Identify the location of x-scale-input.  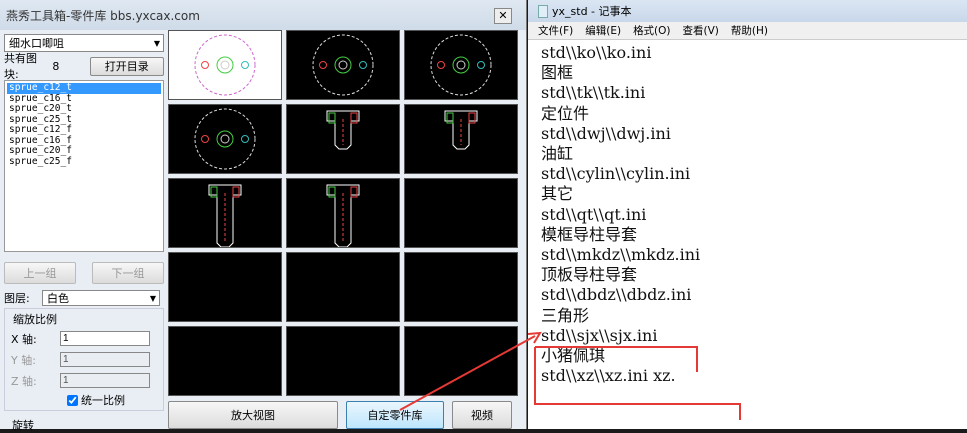
(105, 338).